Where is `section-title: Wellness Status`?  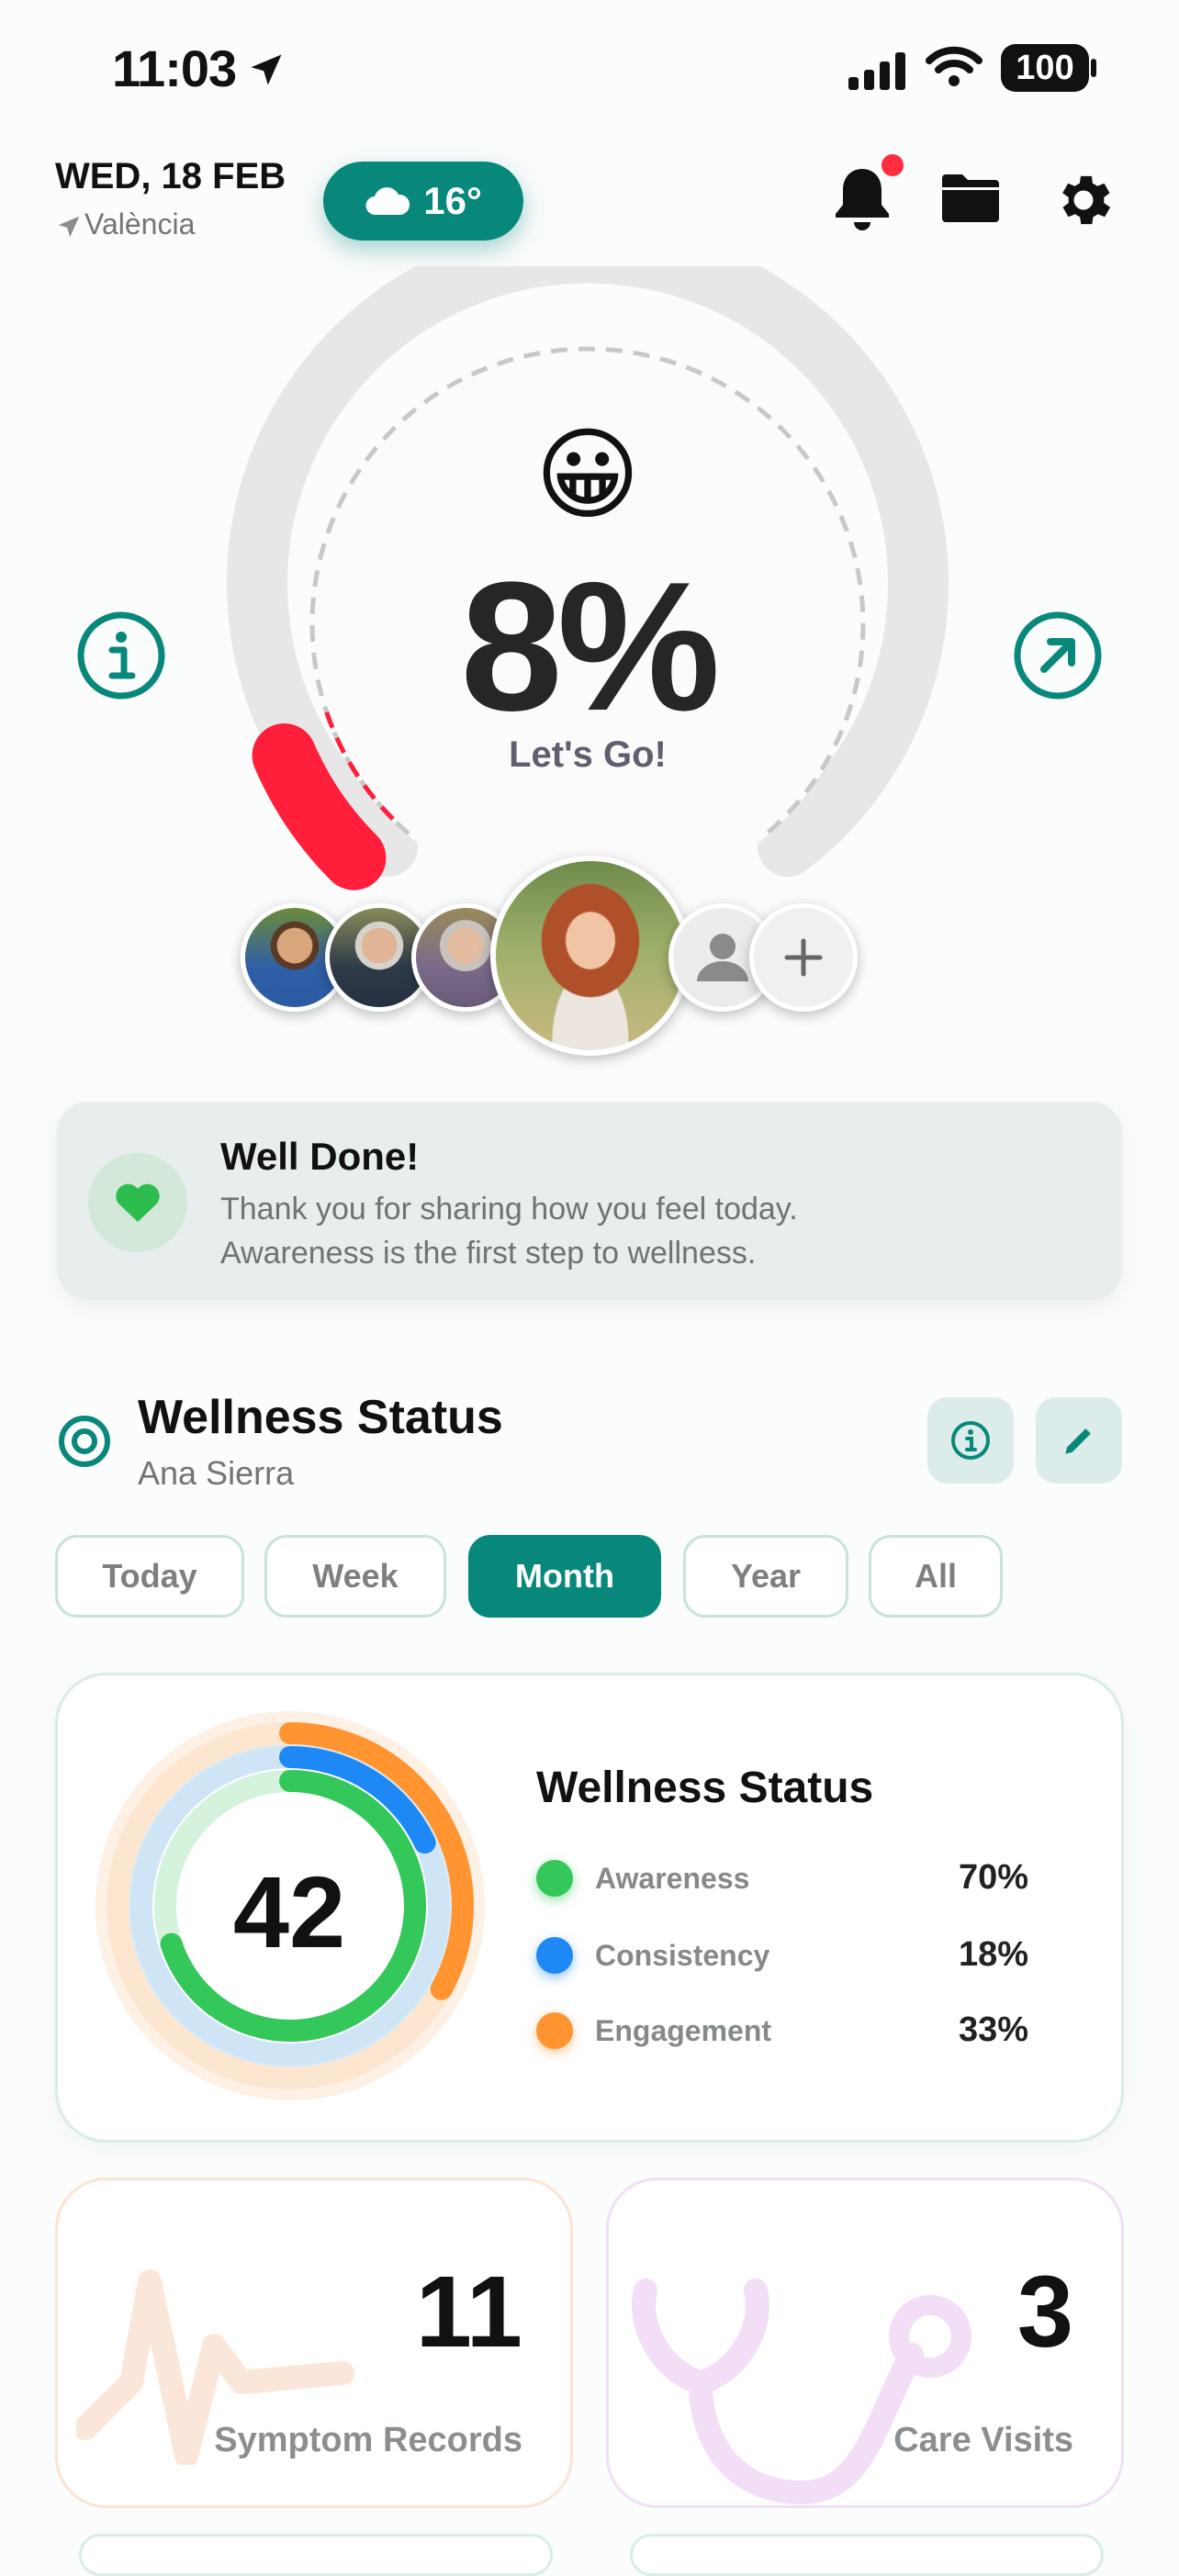 section-title: Wellness Status is located at coordinates (320, 1417).